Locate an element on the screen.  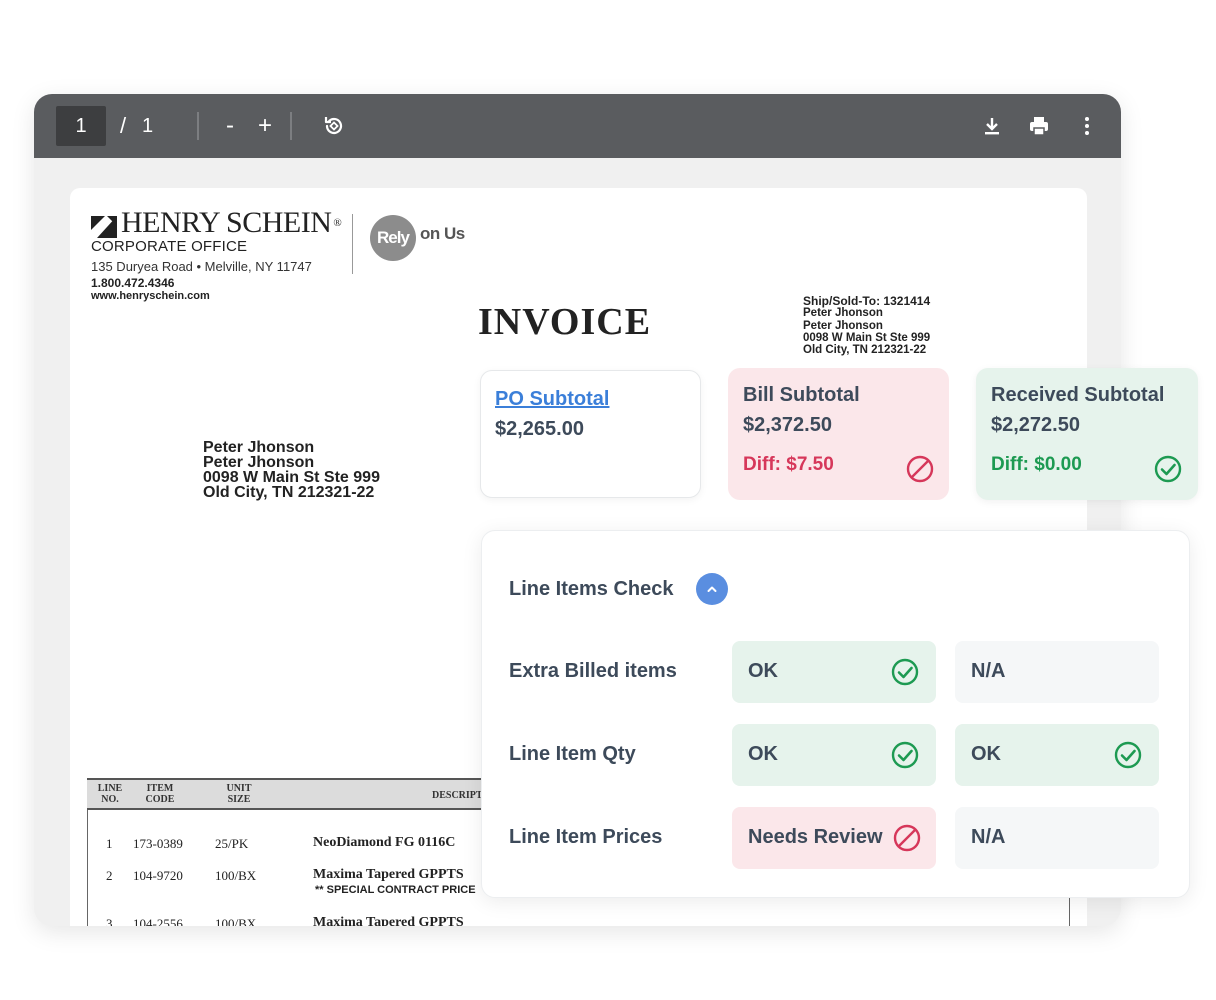
row-unit-size: 25/PK is located at coordinates (232, 843).